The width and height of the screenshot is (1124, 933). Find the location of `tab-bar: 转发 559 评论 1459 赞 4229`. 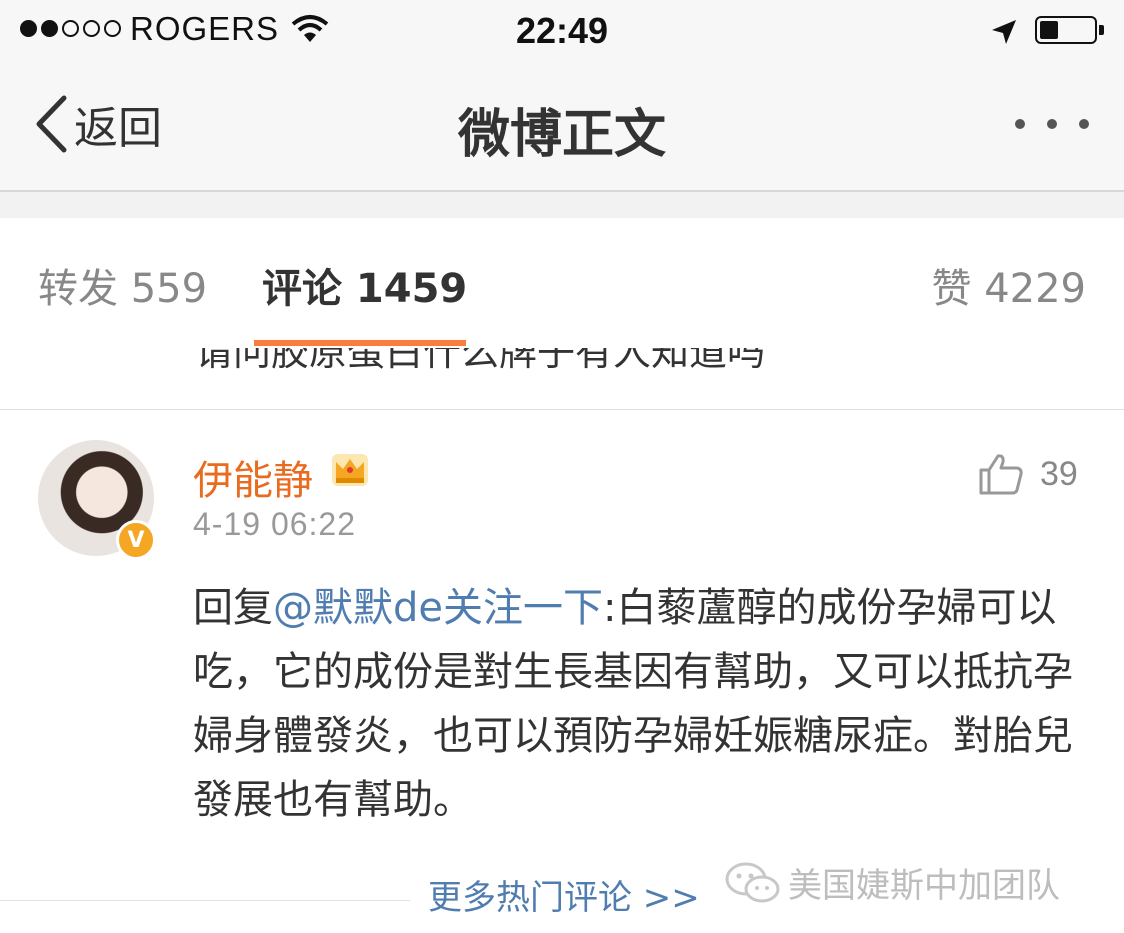

tab-bar: 转发 559 评论 1459 赞 4229 is located at coordinates (562, 283).